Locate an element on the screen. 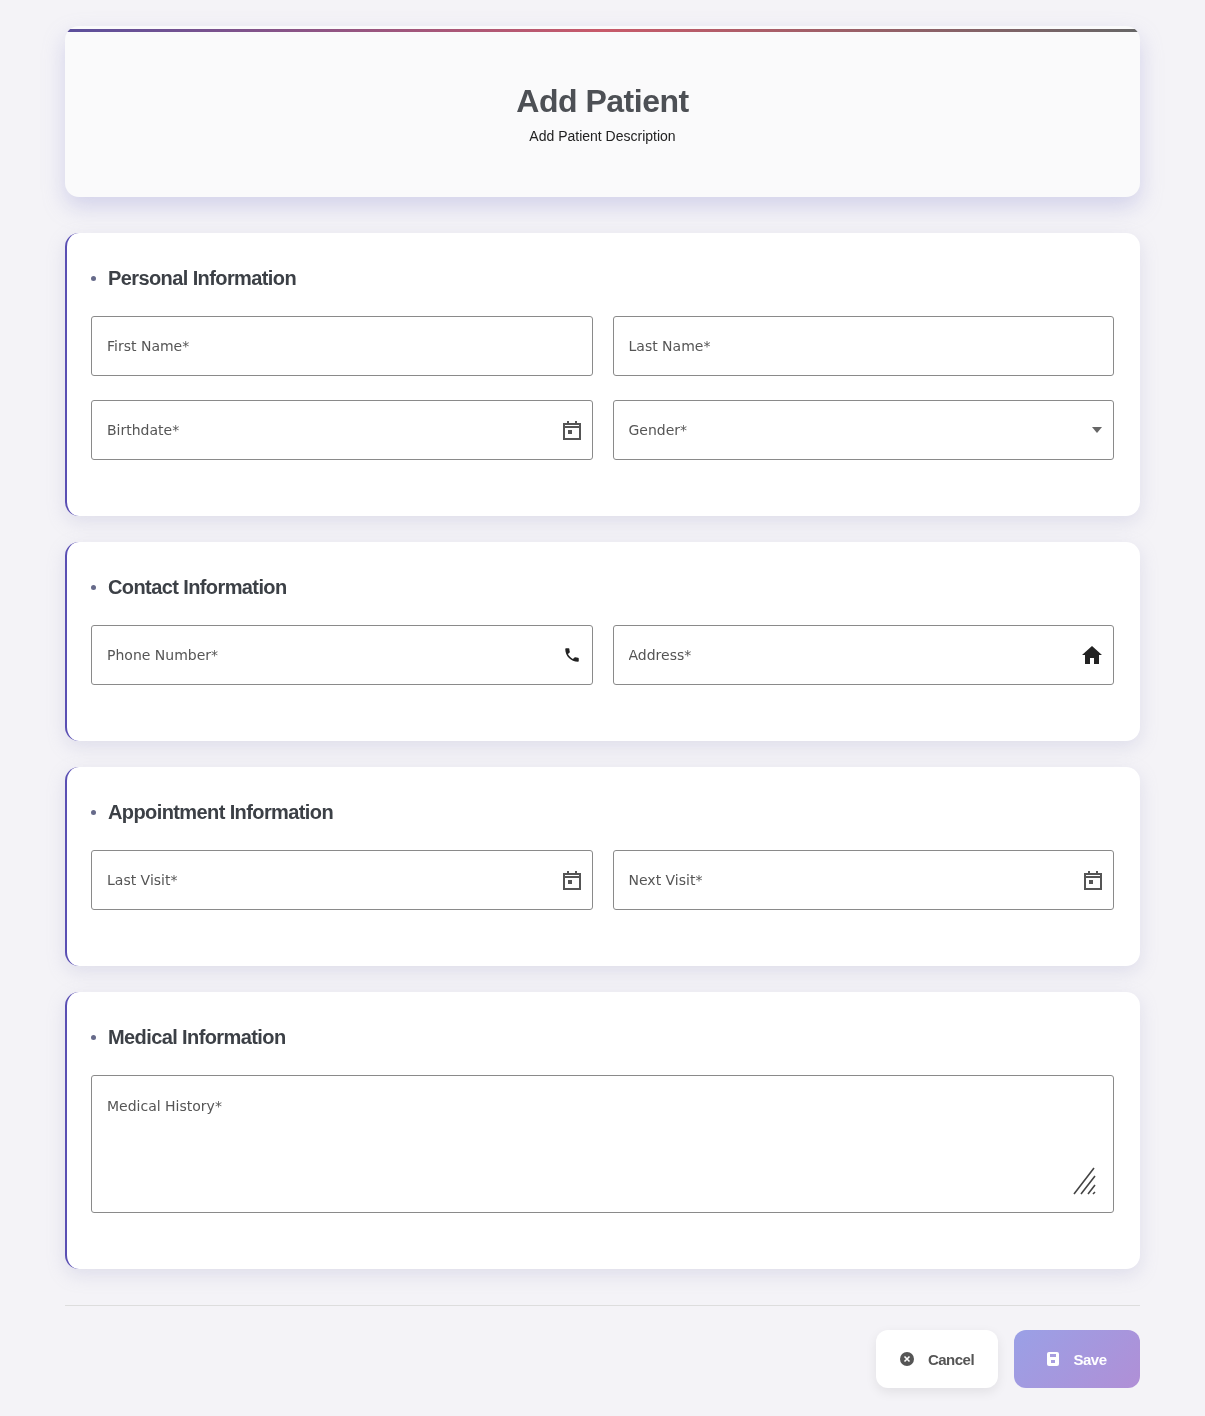 The width and height of the screenshot is (1205, 1416). cancel-icon is located at coordinates (906, 1359).